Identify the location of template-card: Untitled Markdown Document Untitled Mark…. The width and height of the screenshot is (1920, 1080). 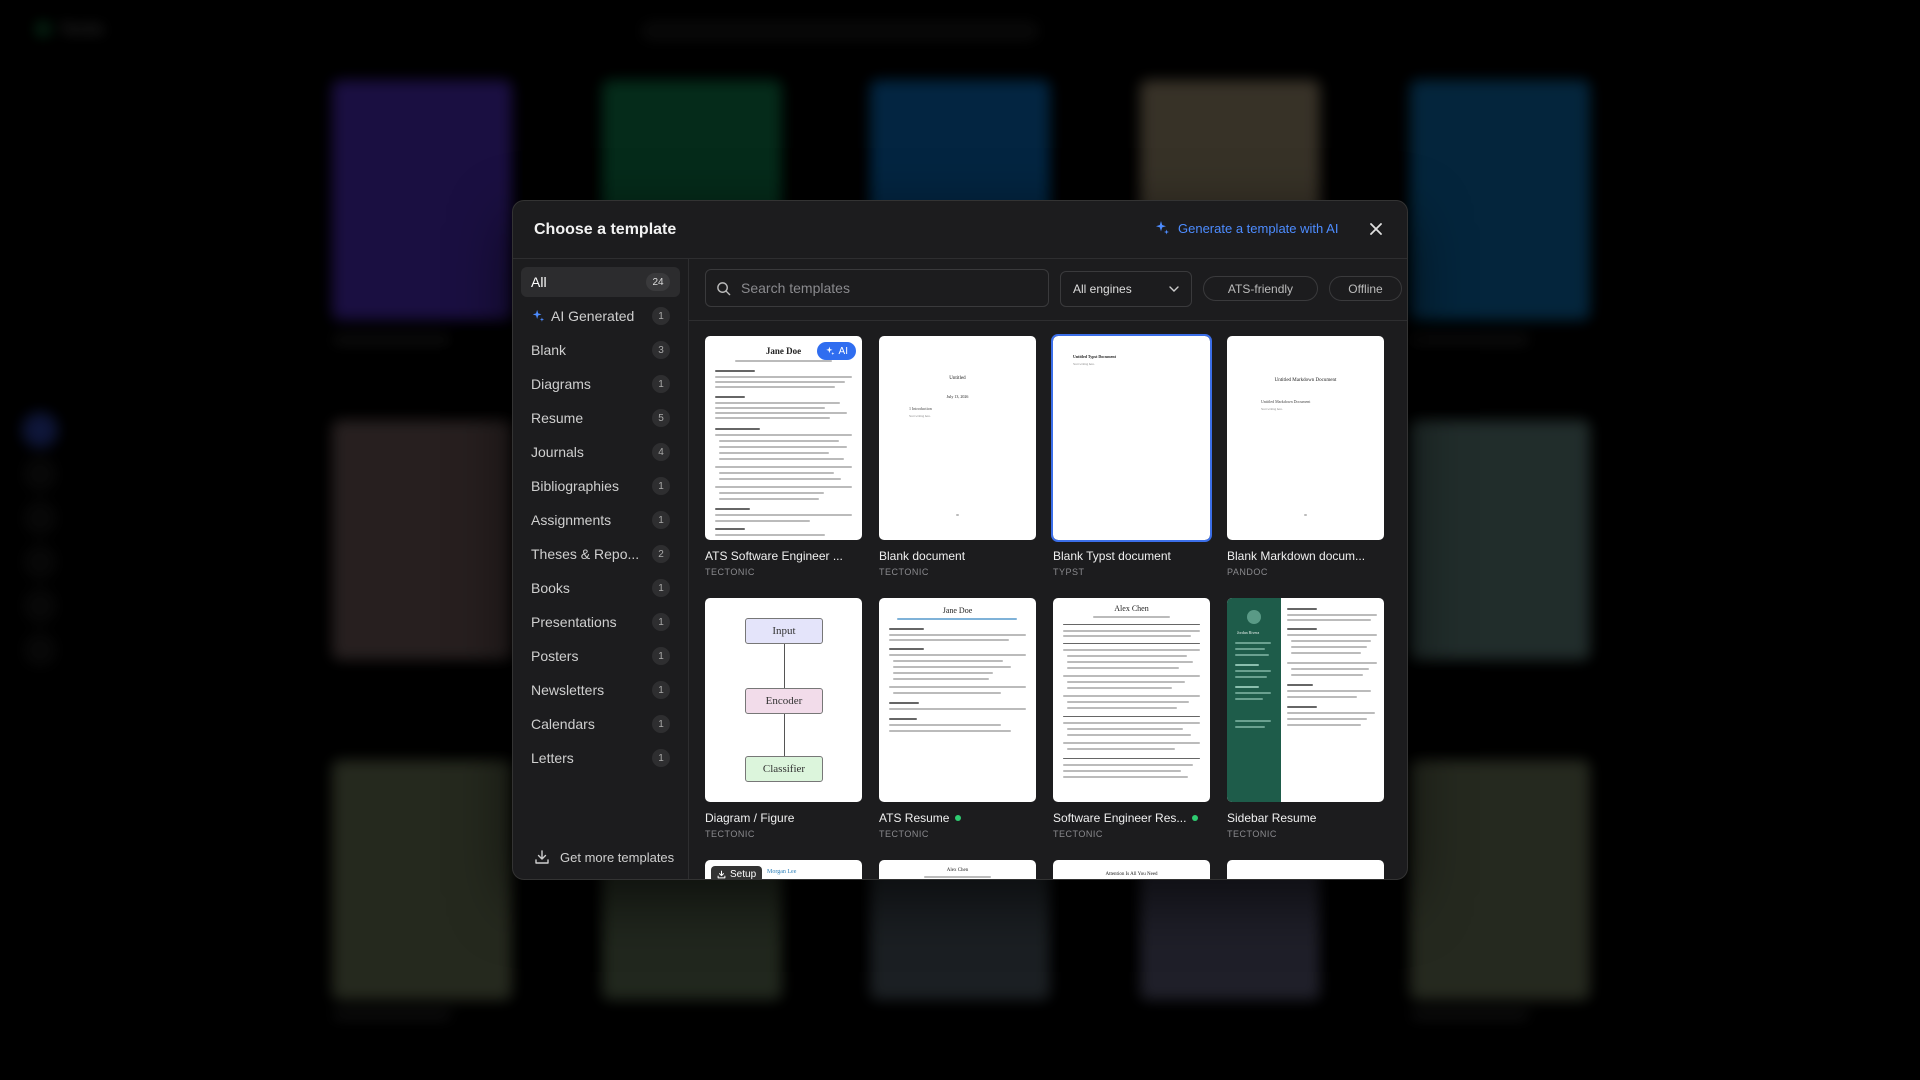
(1305, 456).